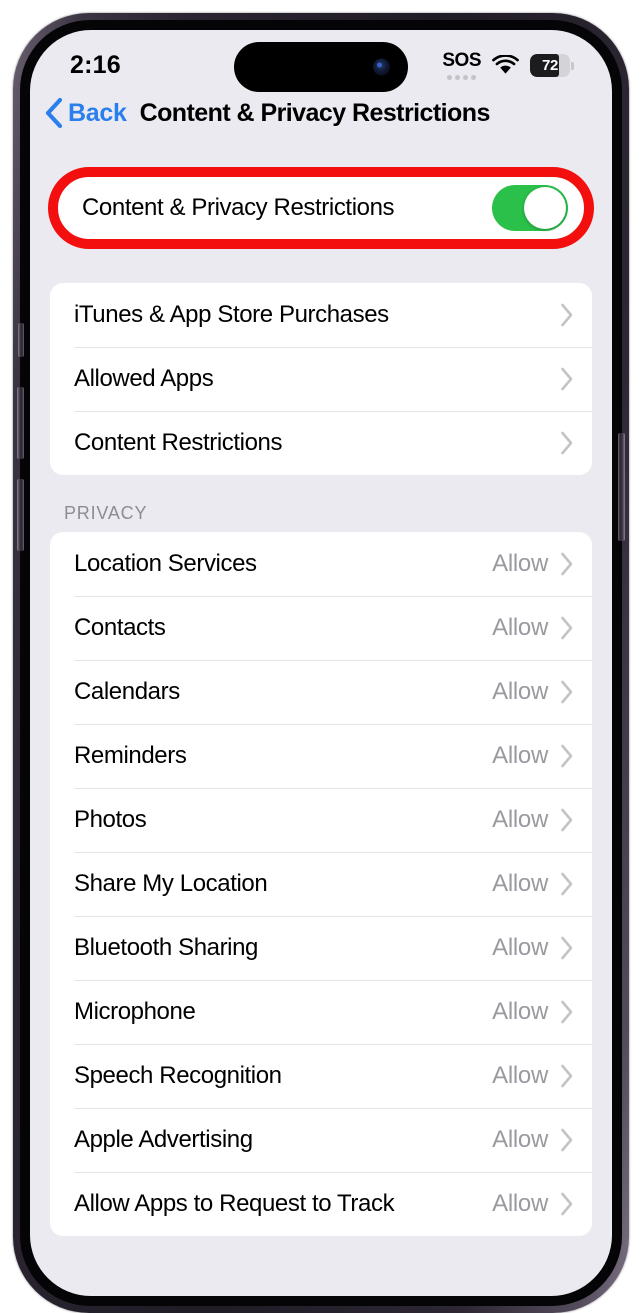 The height and width of the screenshot is (1313, 642). I want to click on list-item: Bluetooth Sharing Allow, so click(321, 948).